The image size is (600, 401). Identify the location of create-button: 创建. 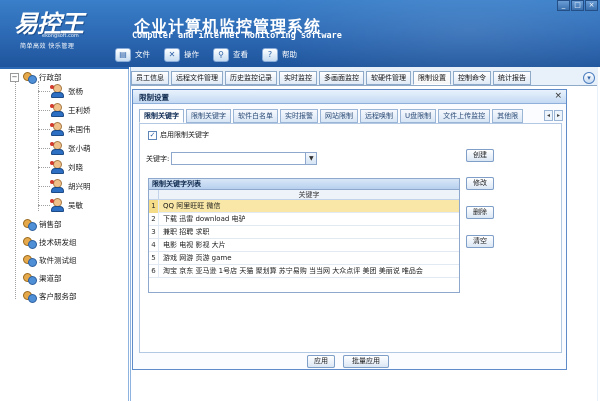
(480, 155).